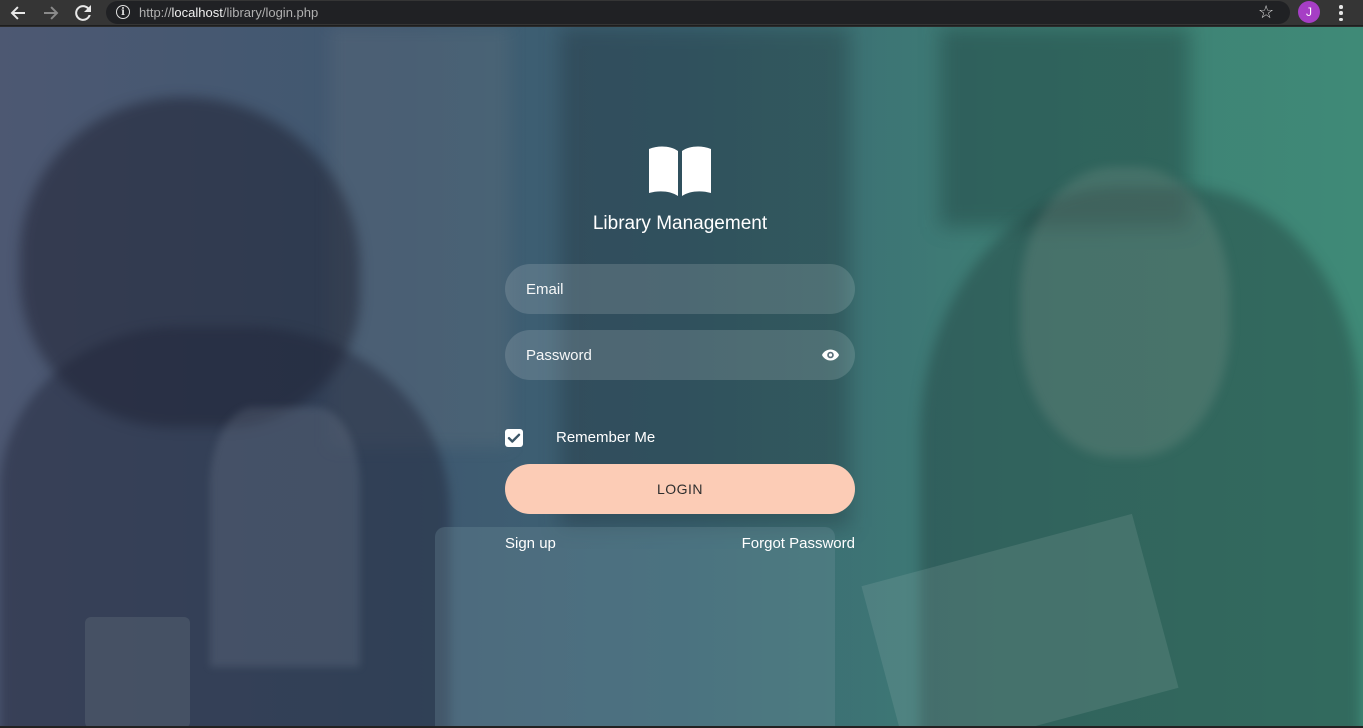  Describe the element at coordinates (798, 543) in the screenshot. I see `forgot-password-link: Forgot Password` at that location.